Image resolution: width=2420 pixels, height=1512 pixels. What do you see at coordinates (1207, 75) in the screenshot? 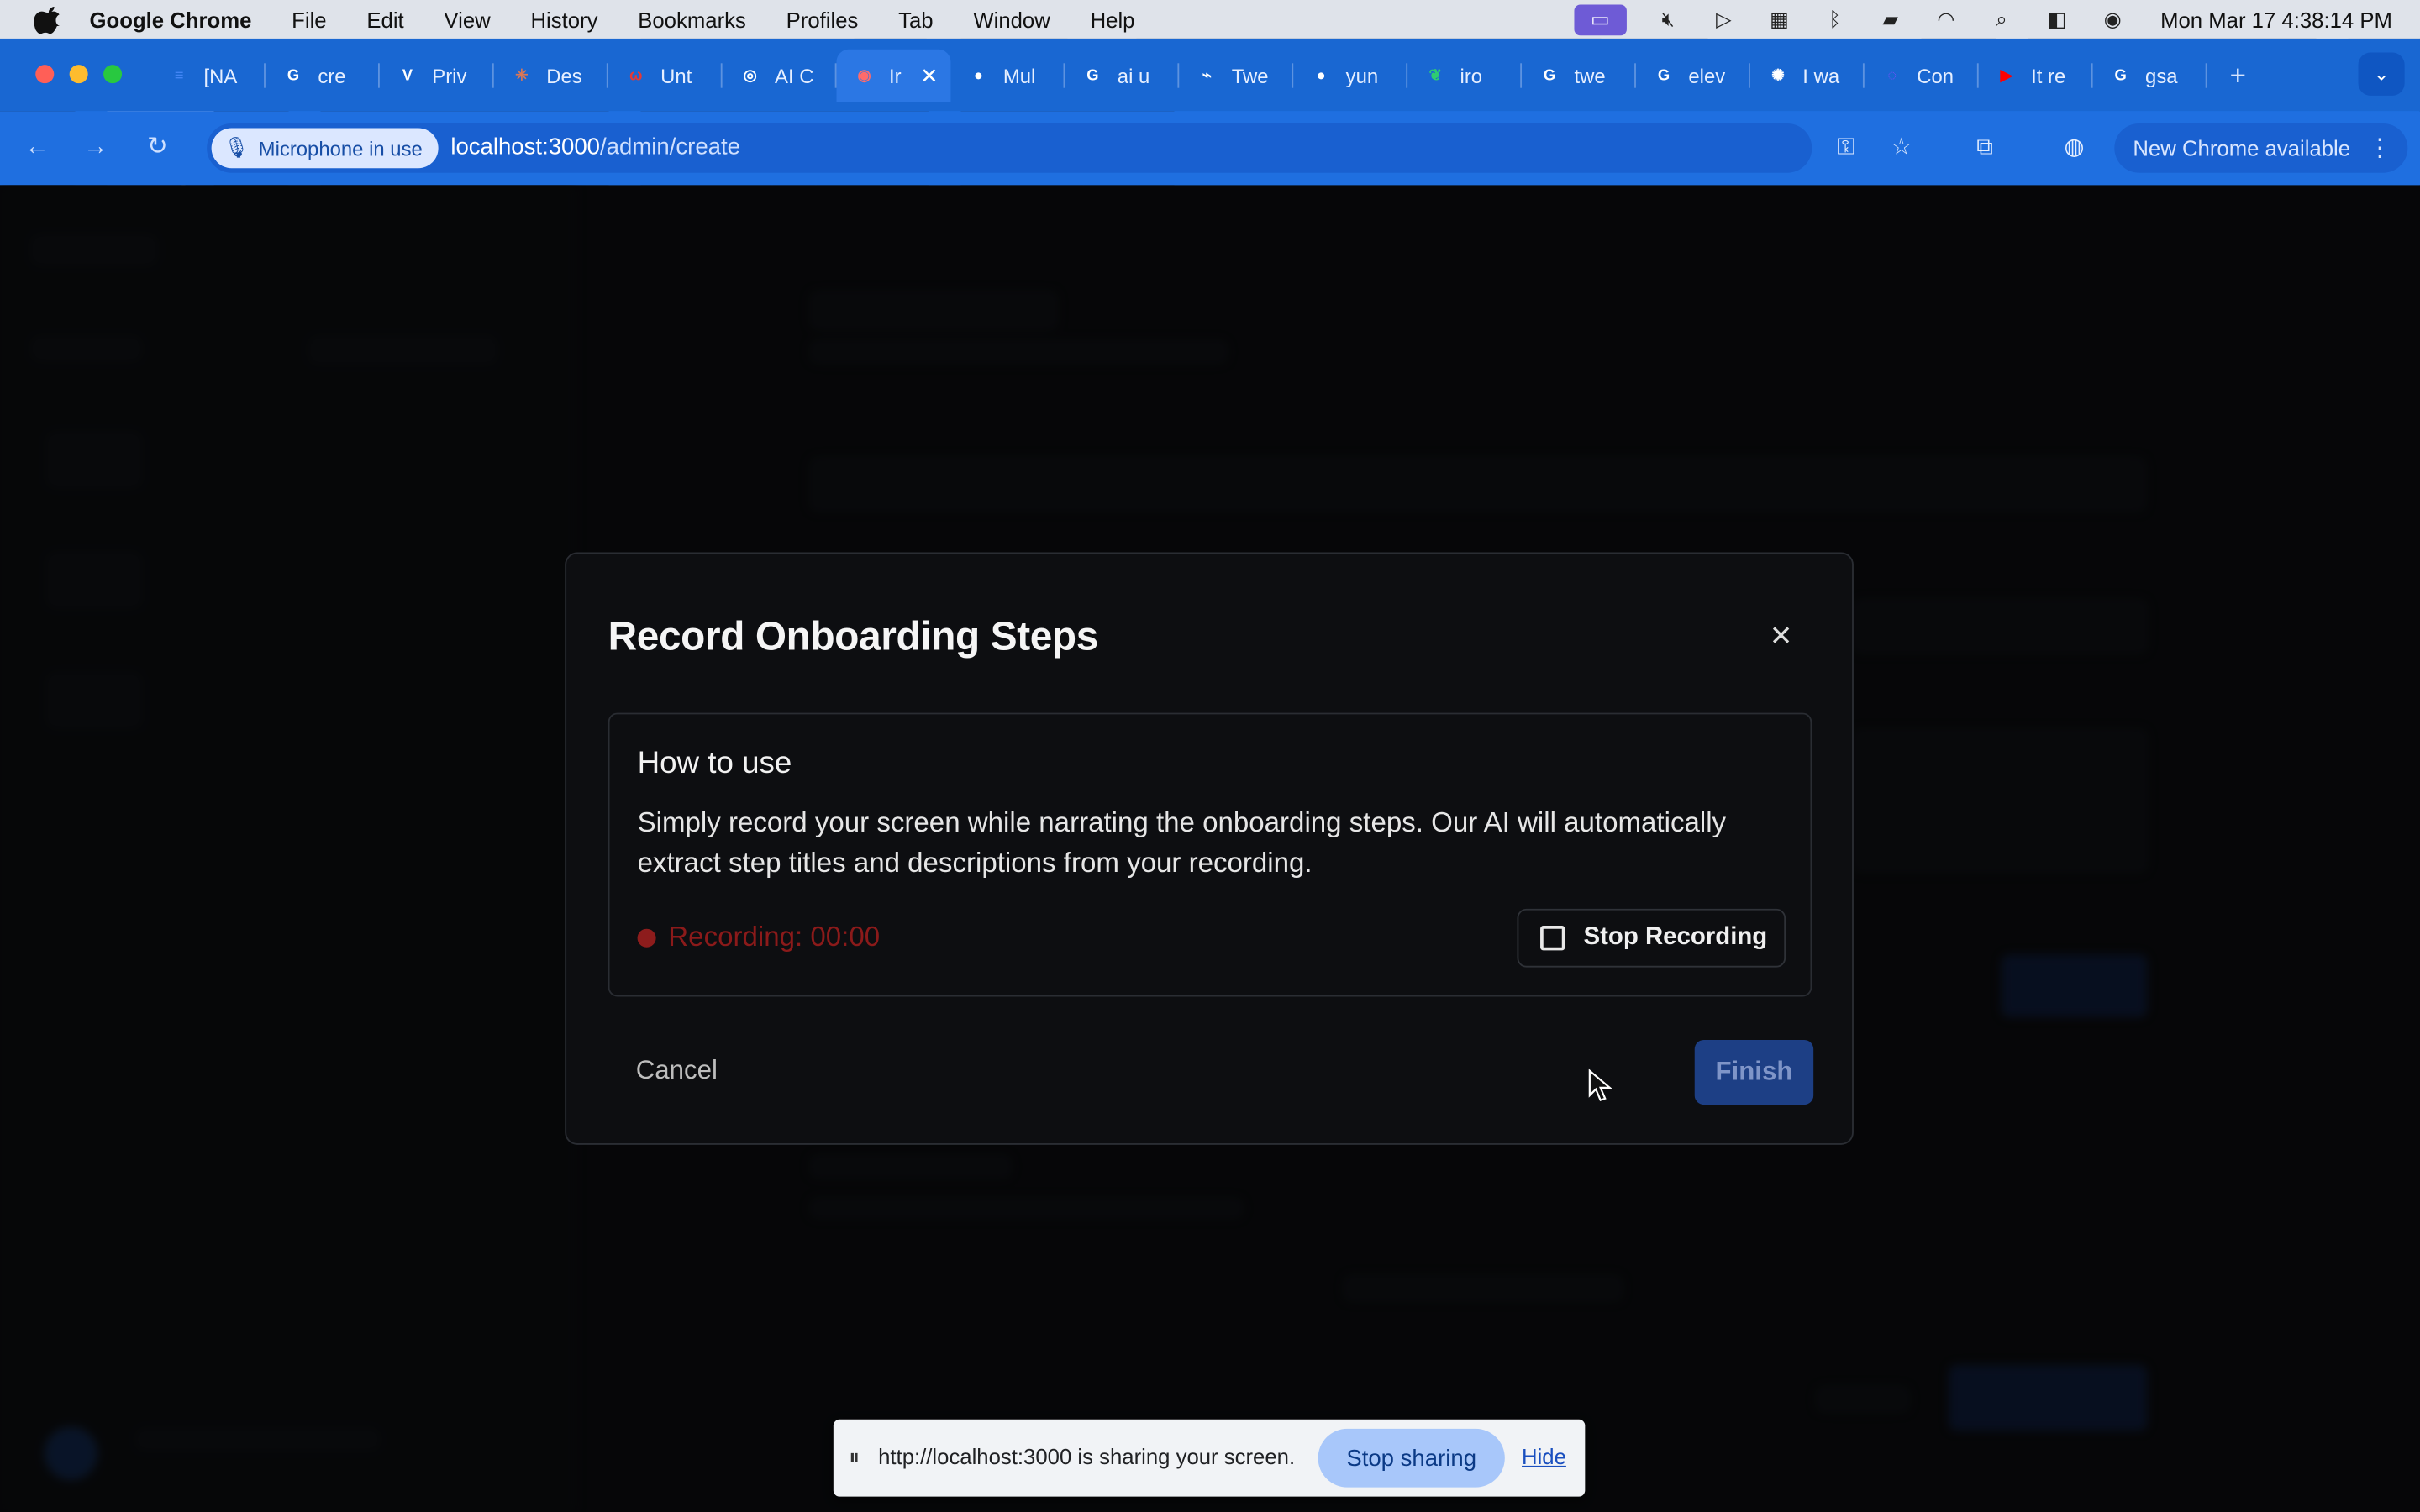
I see `tweet-icon: ⌁` at bounding box center [1207, 75].